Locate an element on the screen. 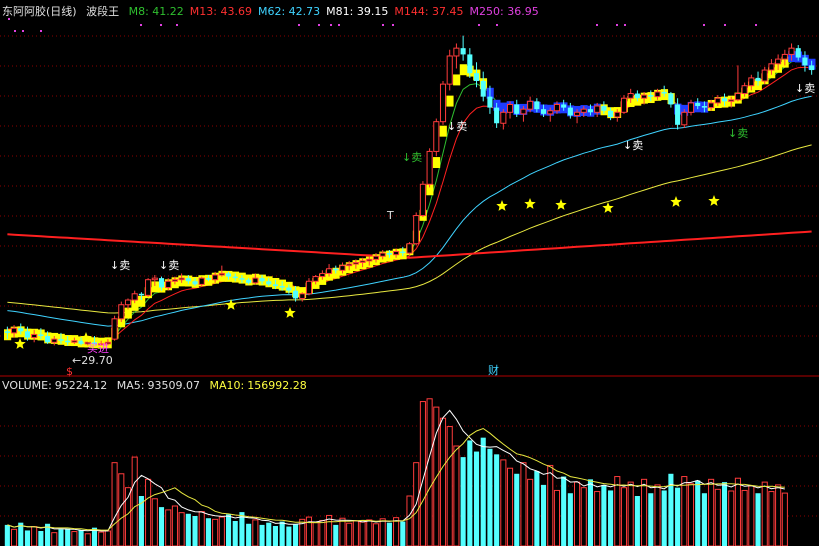  price-marker: ←29.70 is located at coordinates (92, 360).